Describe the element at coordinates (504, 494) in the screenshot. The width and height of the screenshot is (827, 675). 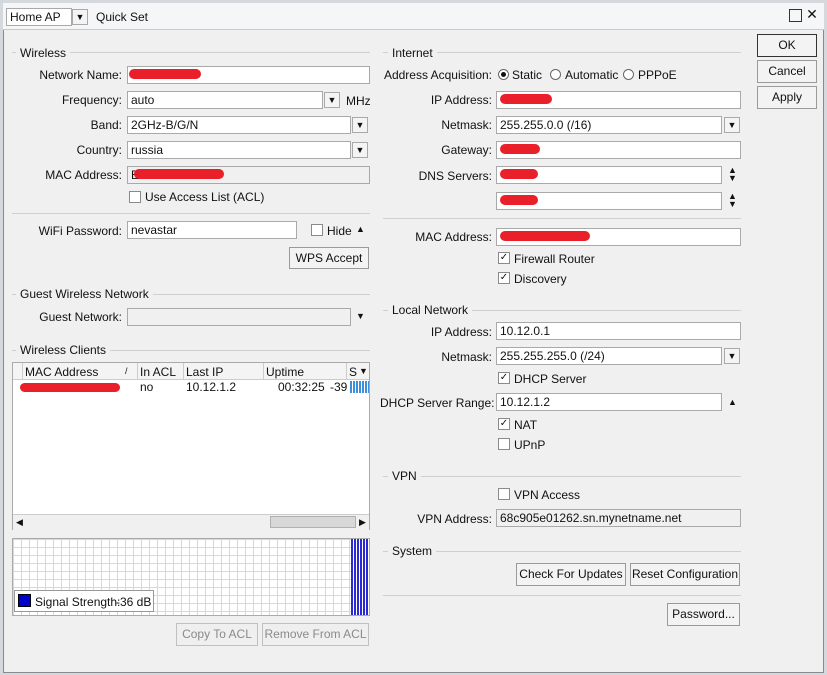
I see `vpn-access-checkbox` at that location.